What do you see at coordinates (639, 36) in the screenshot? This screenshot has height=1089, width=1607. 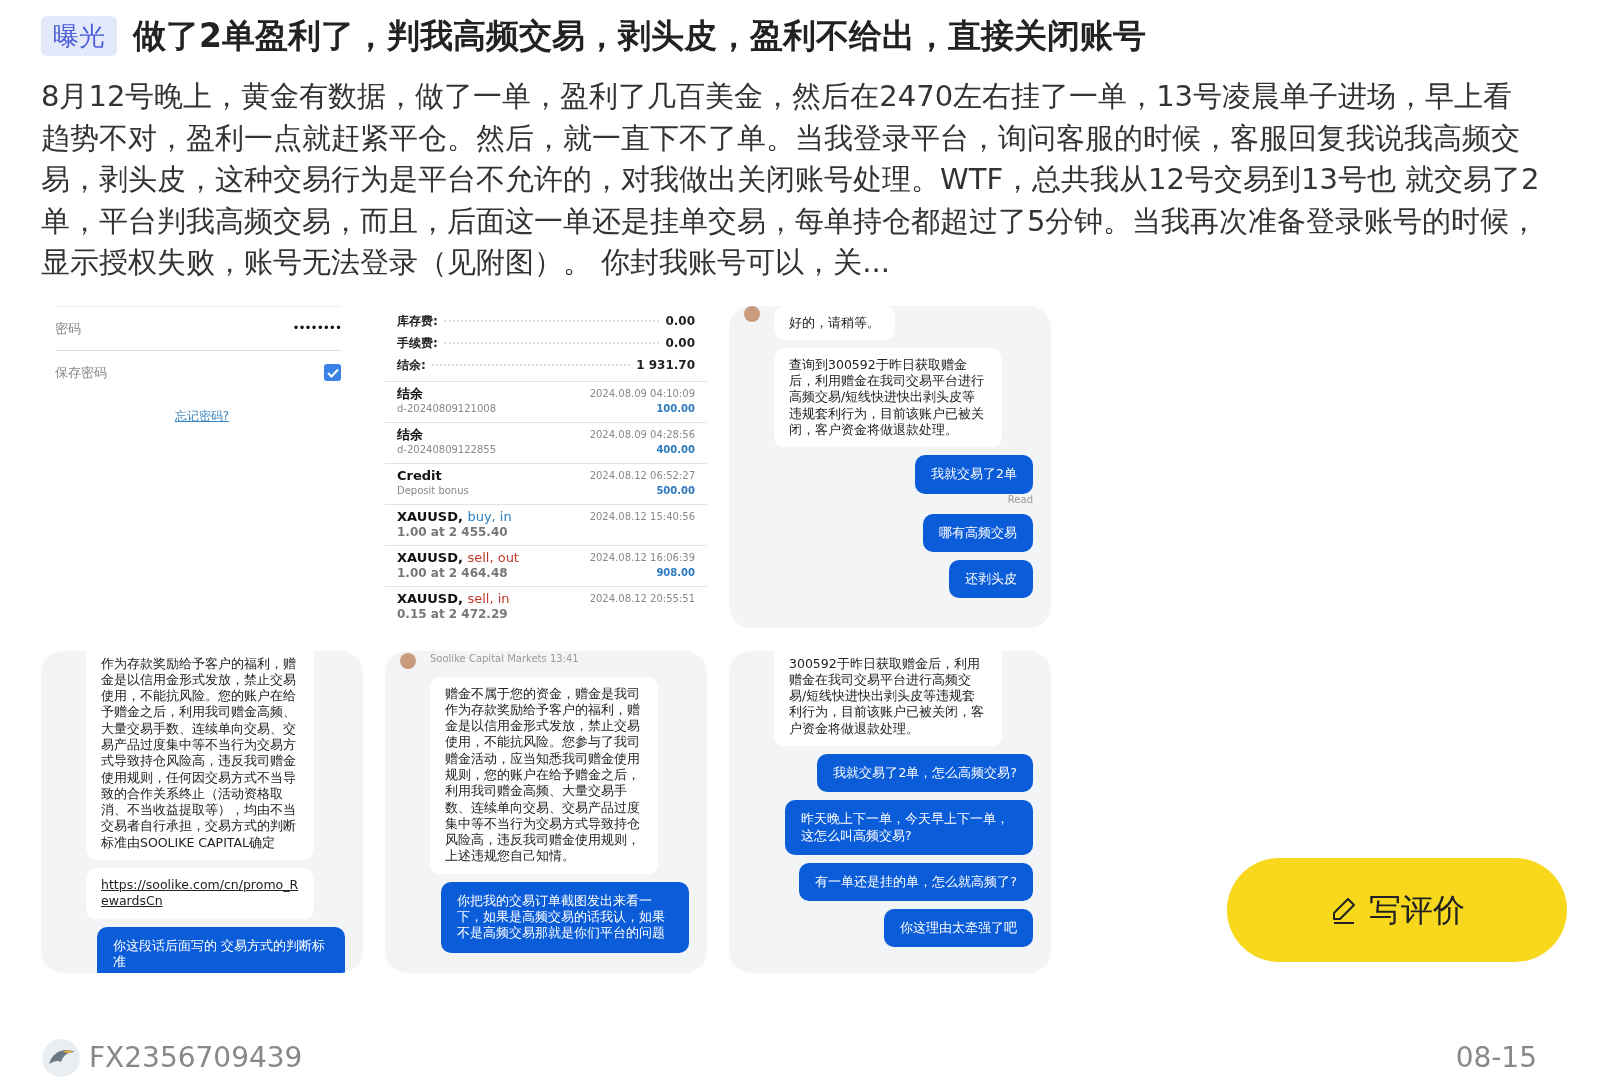 I see `post-title: 做了2单盈利了，判我高频交易，剥头皮，盈利不给出，直接关闭账号` at bounding box center [639, 36].